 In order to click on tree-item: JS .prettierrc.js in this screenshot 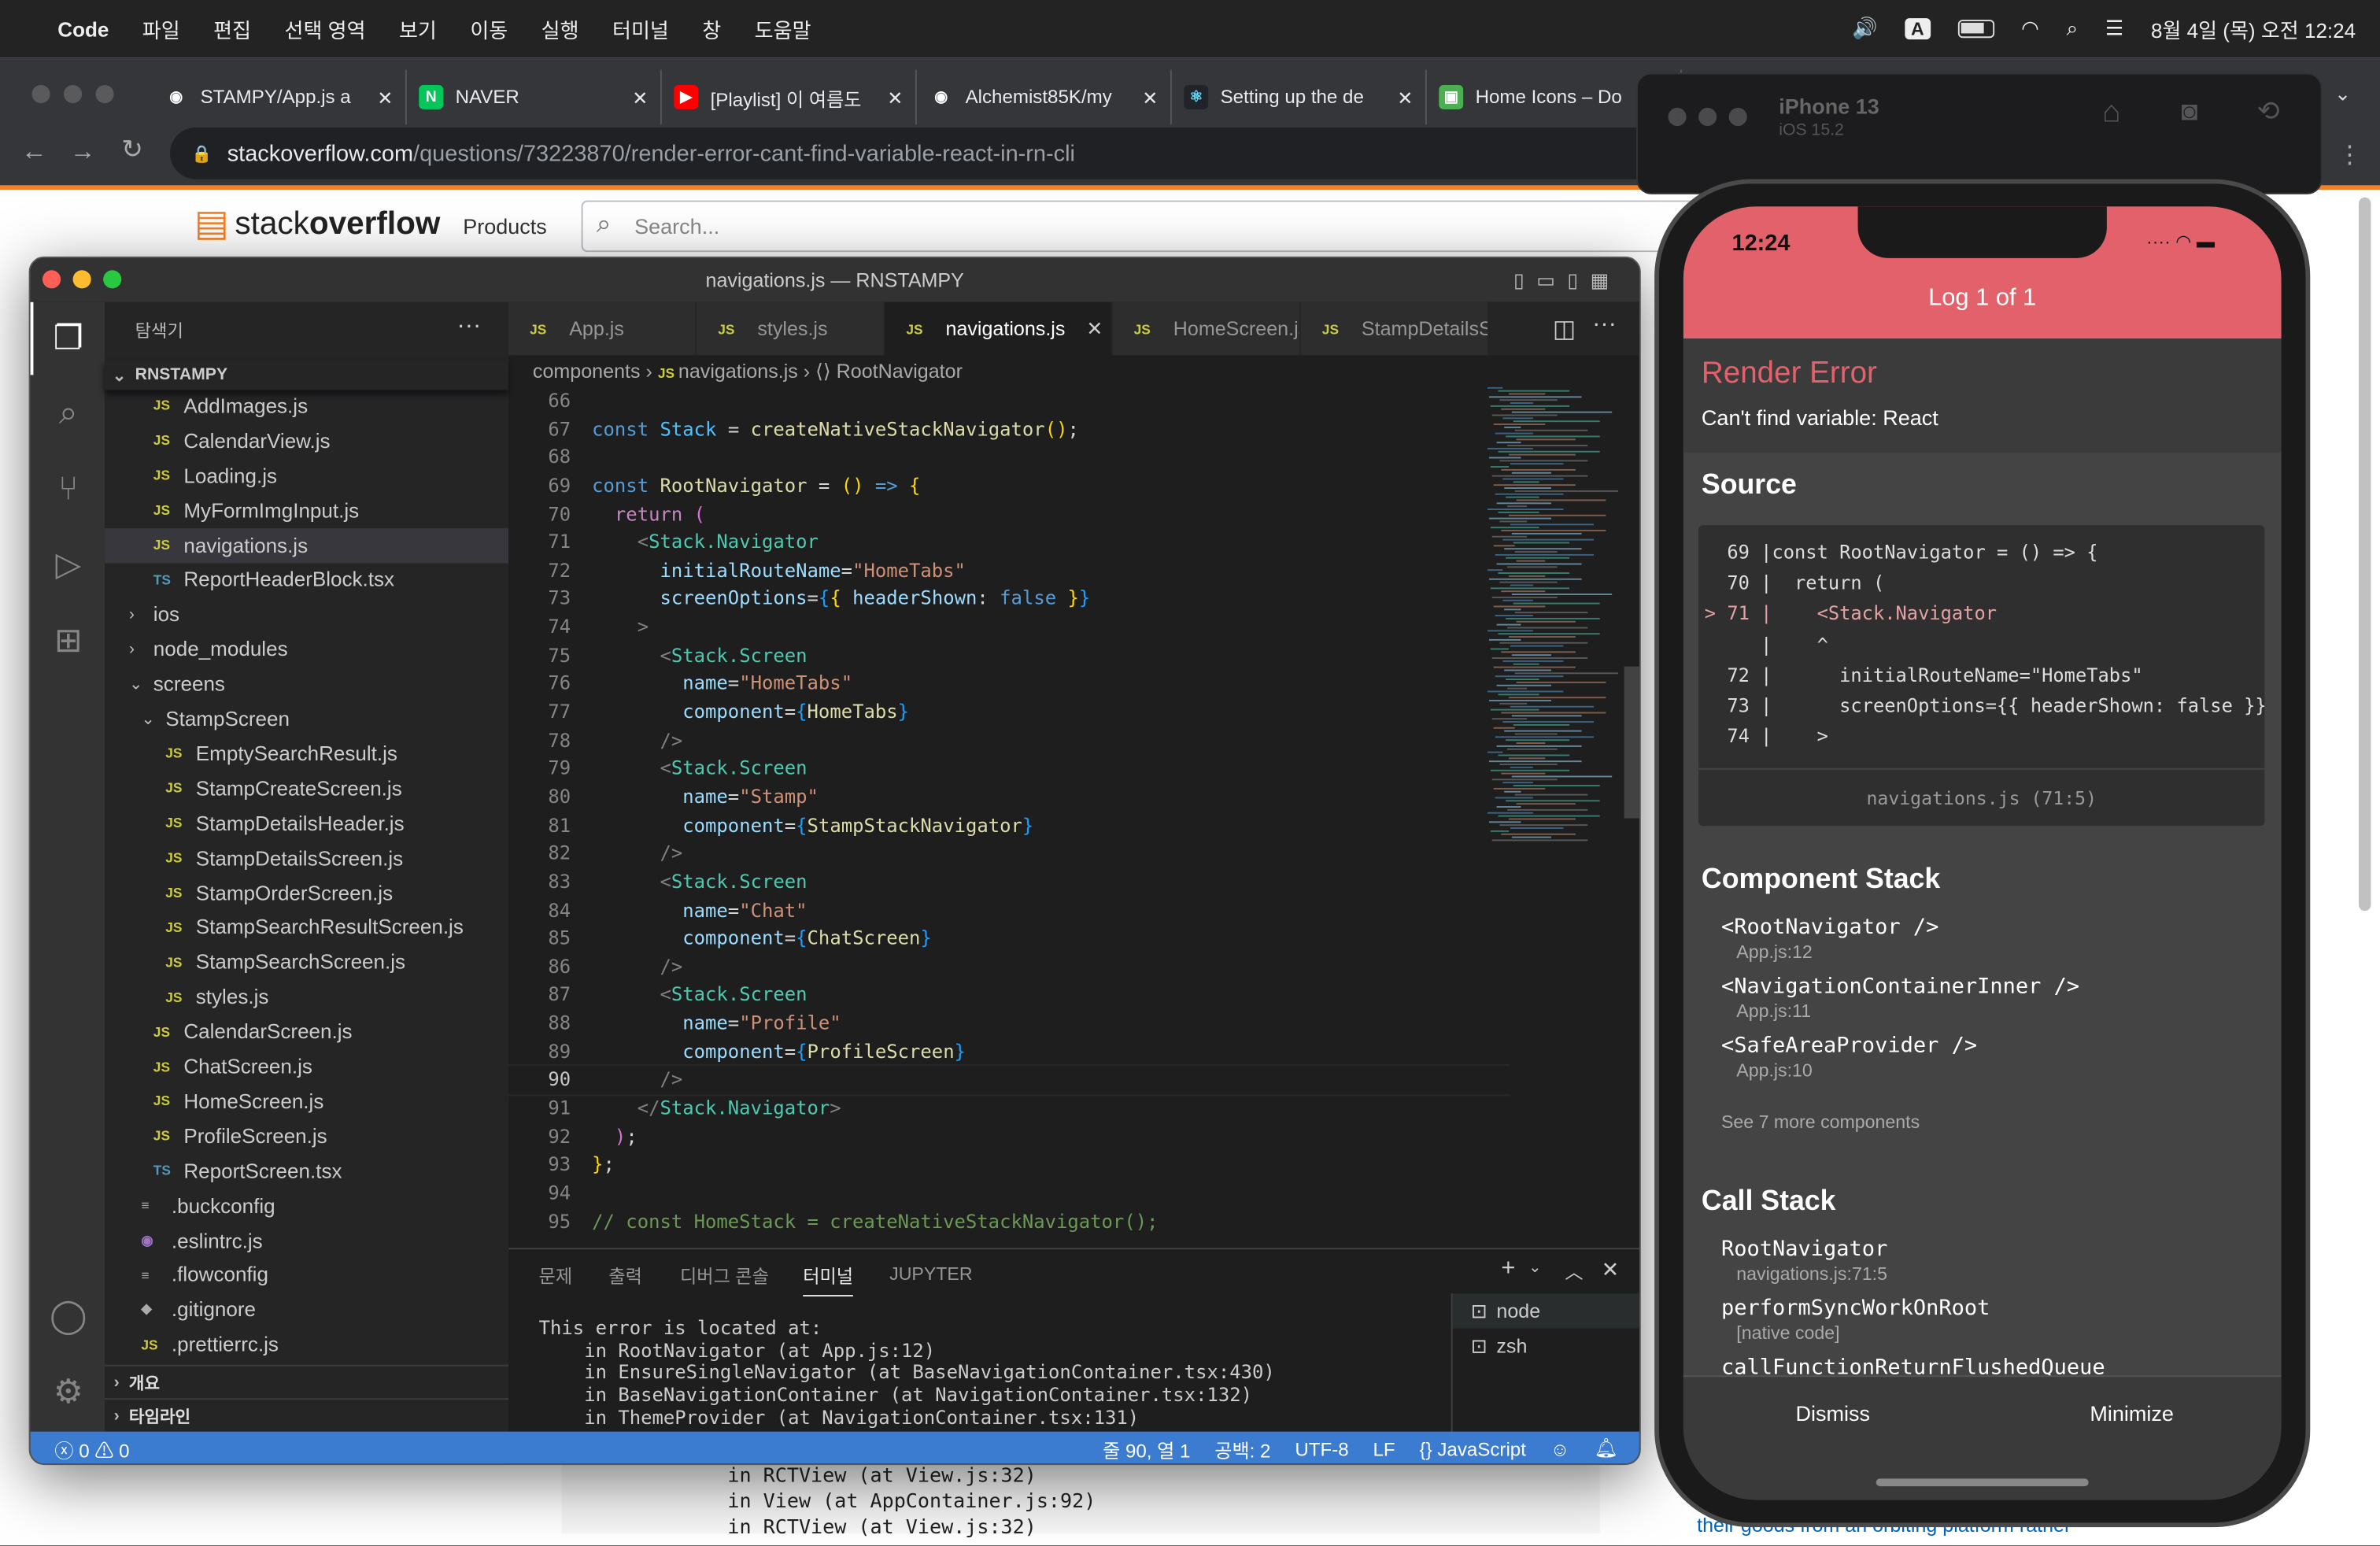, I will do `click(306, 1342)`.